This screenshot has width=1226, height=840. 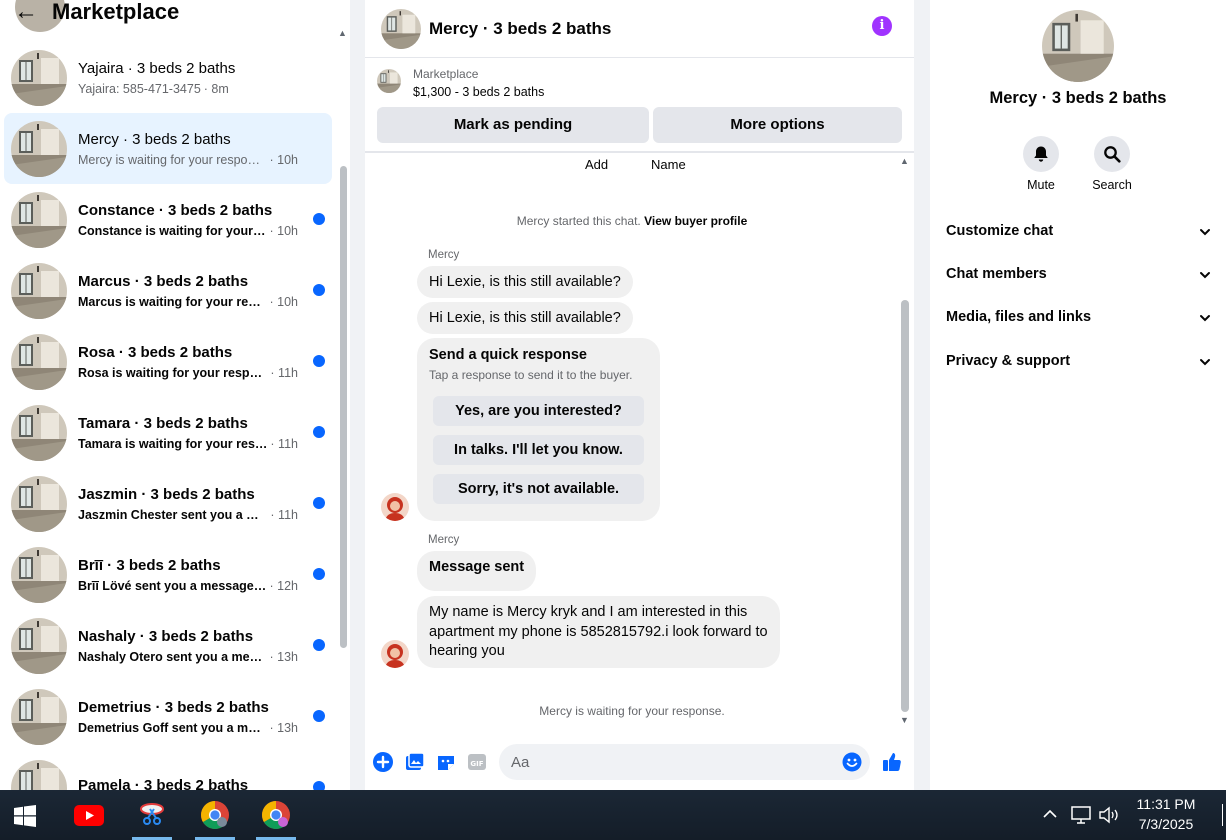 What do you see at coordinates (1109, 815) in the screenshot?
I see `volume-icon` at bounding box center [1109, 815].